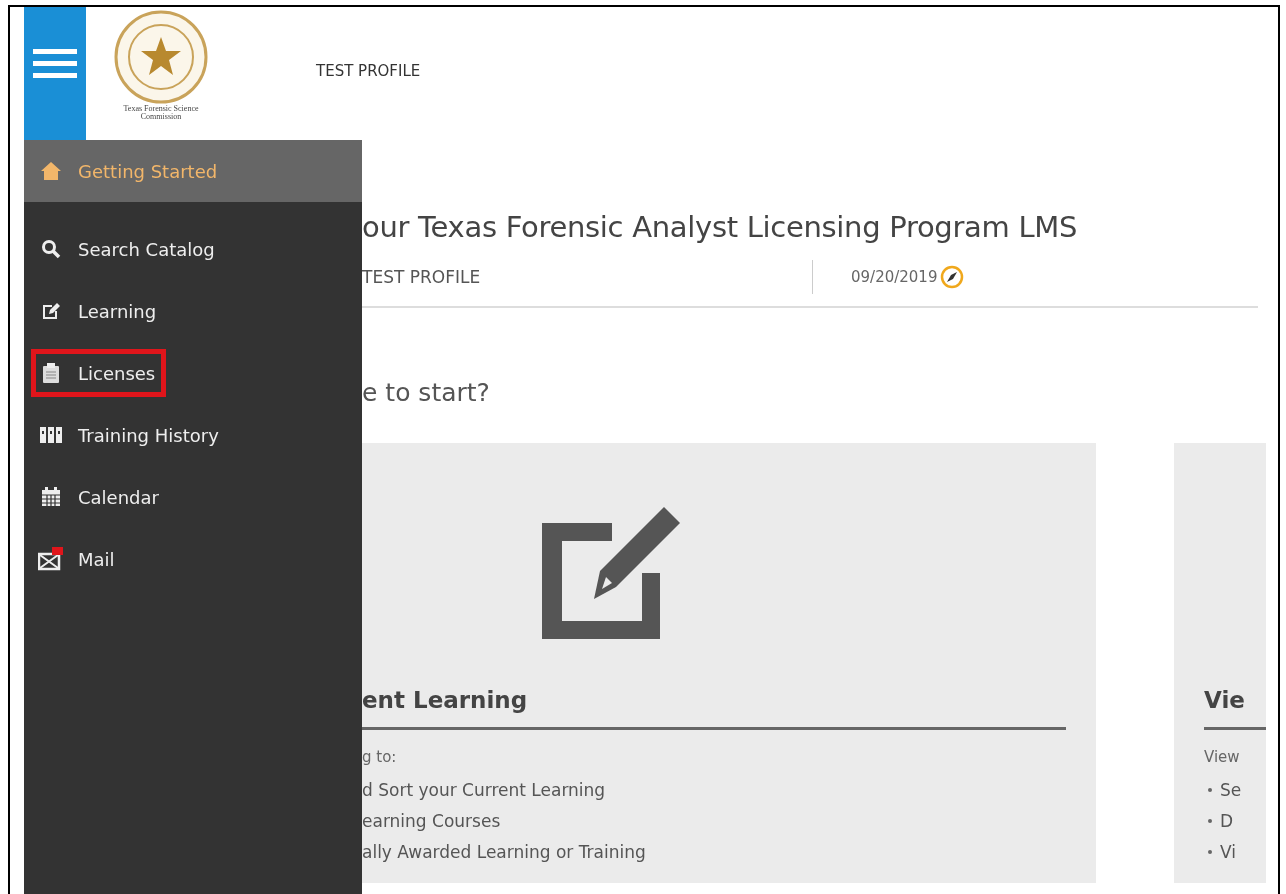  Describe the element at coordinates (51, 311) in the screenshot. I see `edit-icon` at that location.